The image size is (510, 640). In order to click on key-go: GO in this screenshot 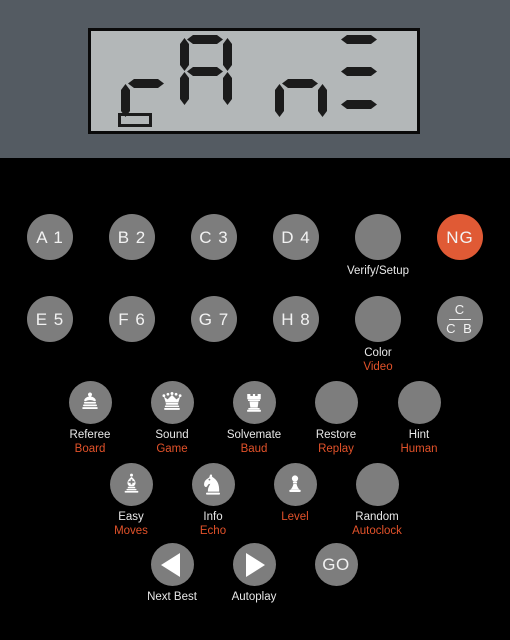, I will do `click(336, 564)`.